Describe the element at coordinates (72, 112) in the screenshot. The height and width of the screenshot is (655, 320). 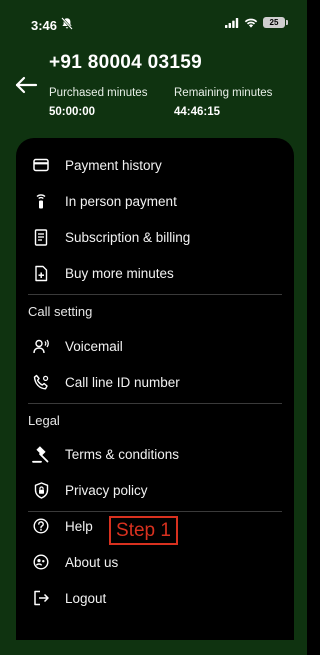
I see `purchased-minutes-value: 50:00:00` at that location.